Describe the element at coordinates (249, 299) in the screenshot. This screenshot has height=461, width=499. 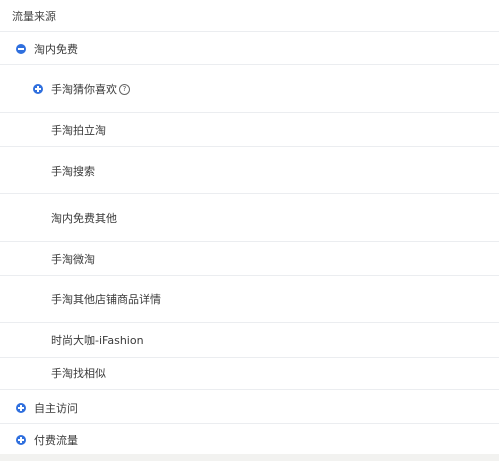
I see `list-item: 手淘其他店铺商品详情` at that location.